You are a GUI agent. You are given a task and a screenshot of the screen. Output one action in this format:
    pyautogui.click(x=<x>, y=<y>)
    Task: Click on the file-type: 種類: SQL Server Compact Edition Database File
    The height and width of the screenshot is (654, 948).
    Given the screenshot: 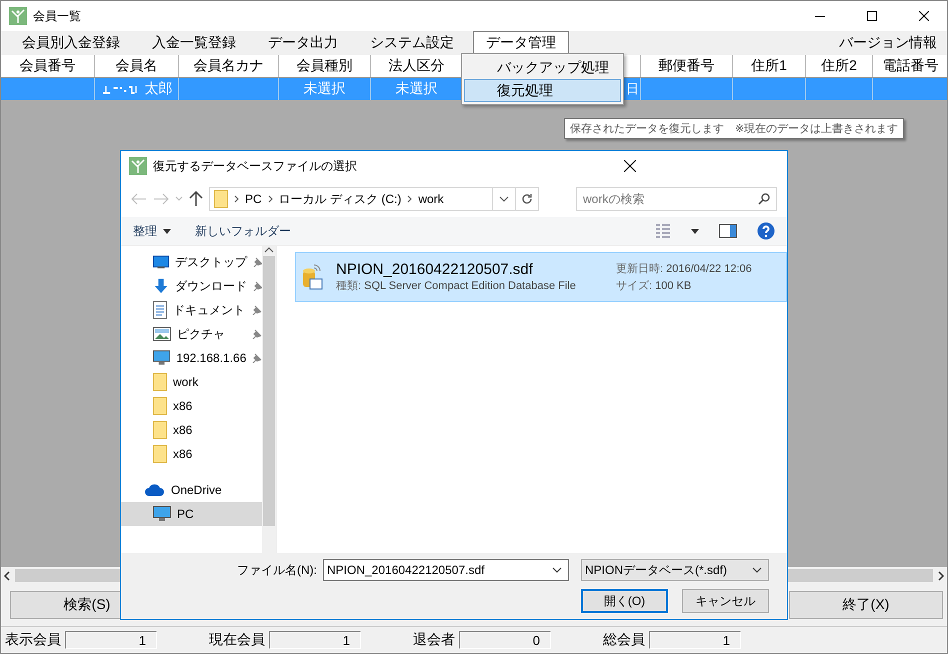 What is the action you would take?
    pyautogui.click(x=456, y=286)
    